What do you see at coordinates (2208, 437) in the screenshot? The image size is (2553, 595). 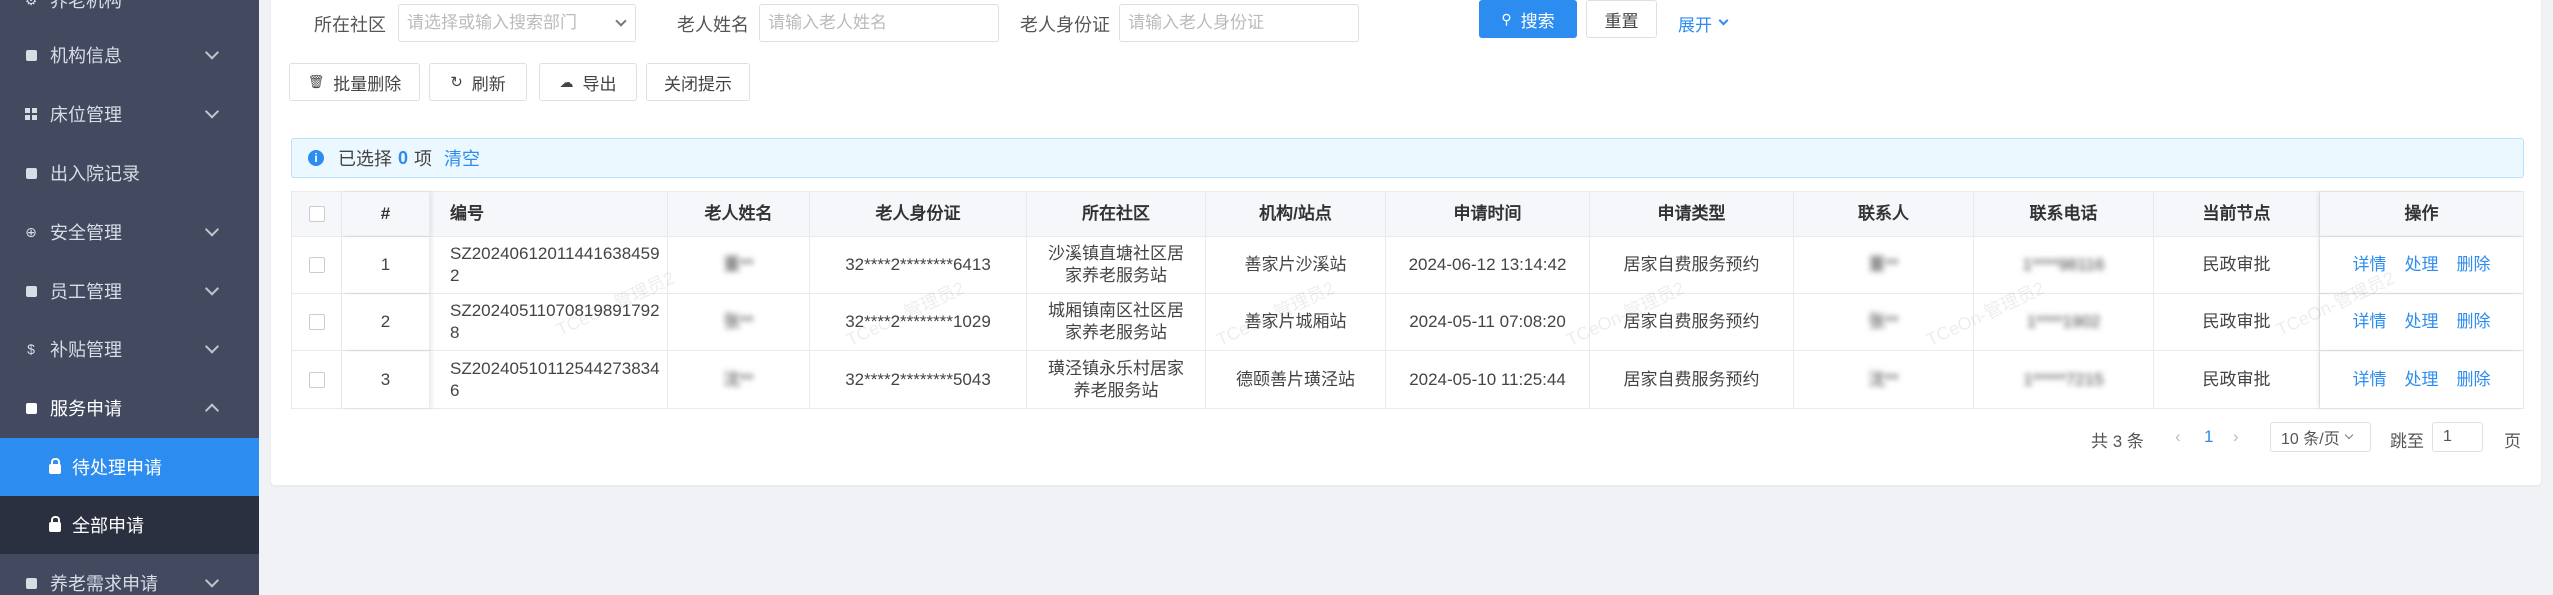 I see `page-number: 1` at bounding box center [2208, 437].